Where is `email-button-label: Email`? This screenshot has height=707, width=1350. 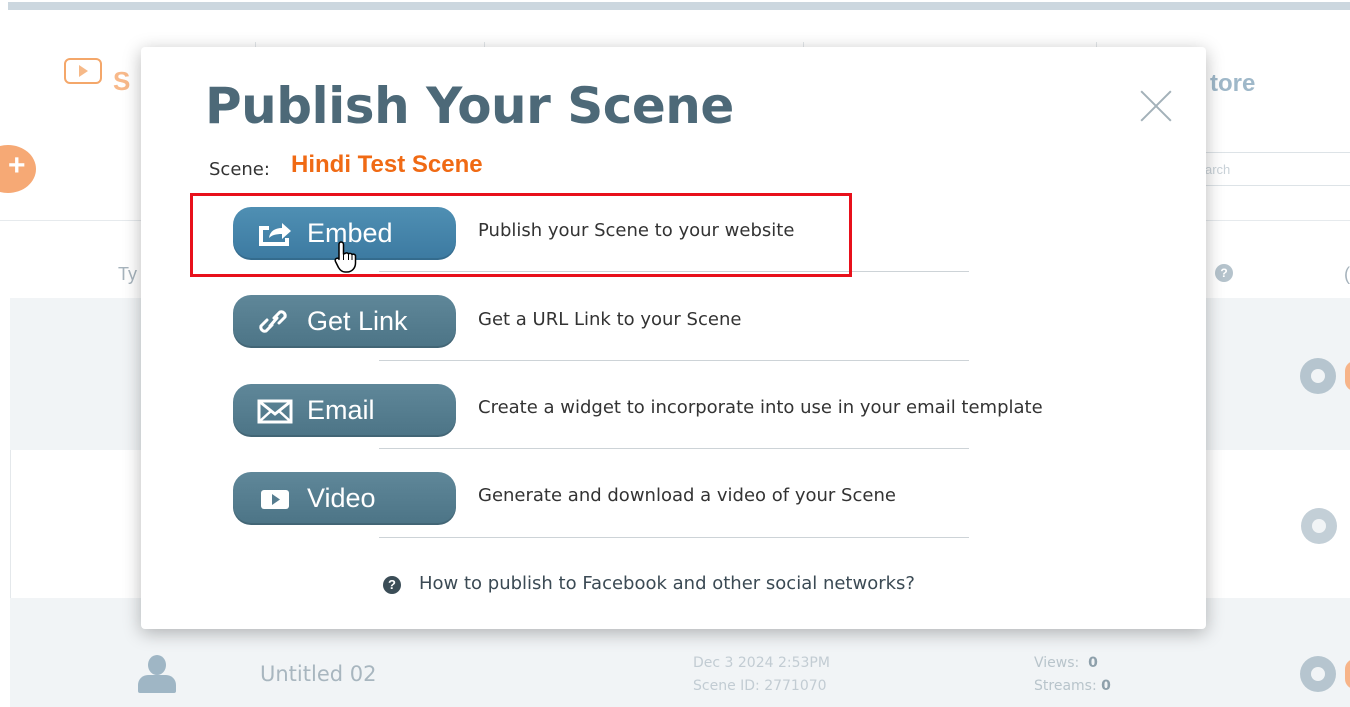 email-button-label: Email is located at coordinates (341, 410).